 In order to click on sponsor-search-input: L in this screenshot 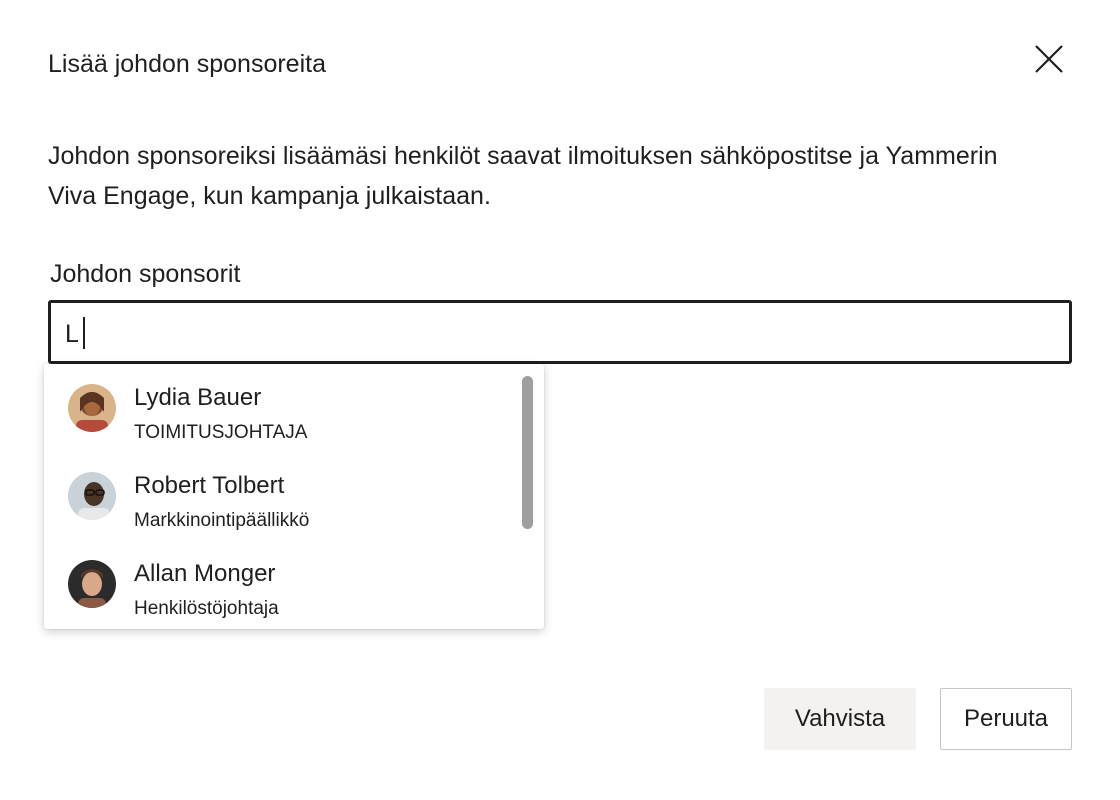, I will do `click(560, 332)`.